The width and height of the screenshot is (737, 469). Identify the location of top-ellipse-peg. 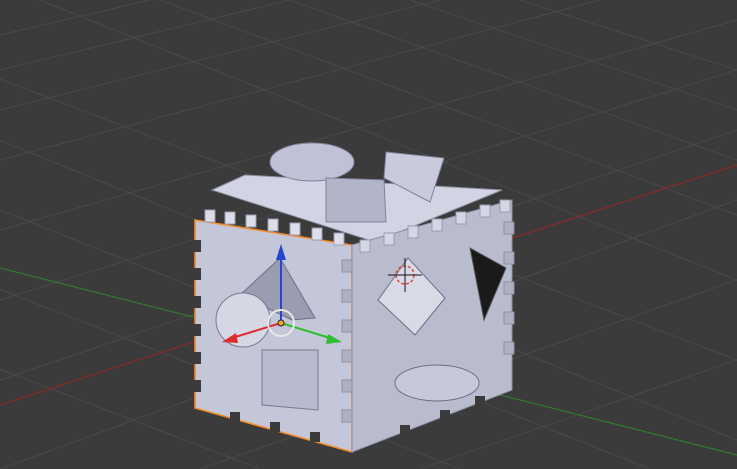
(312, 162).